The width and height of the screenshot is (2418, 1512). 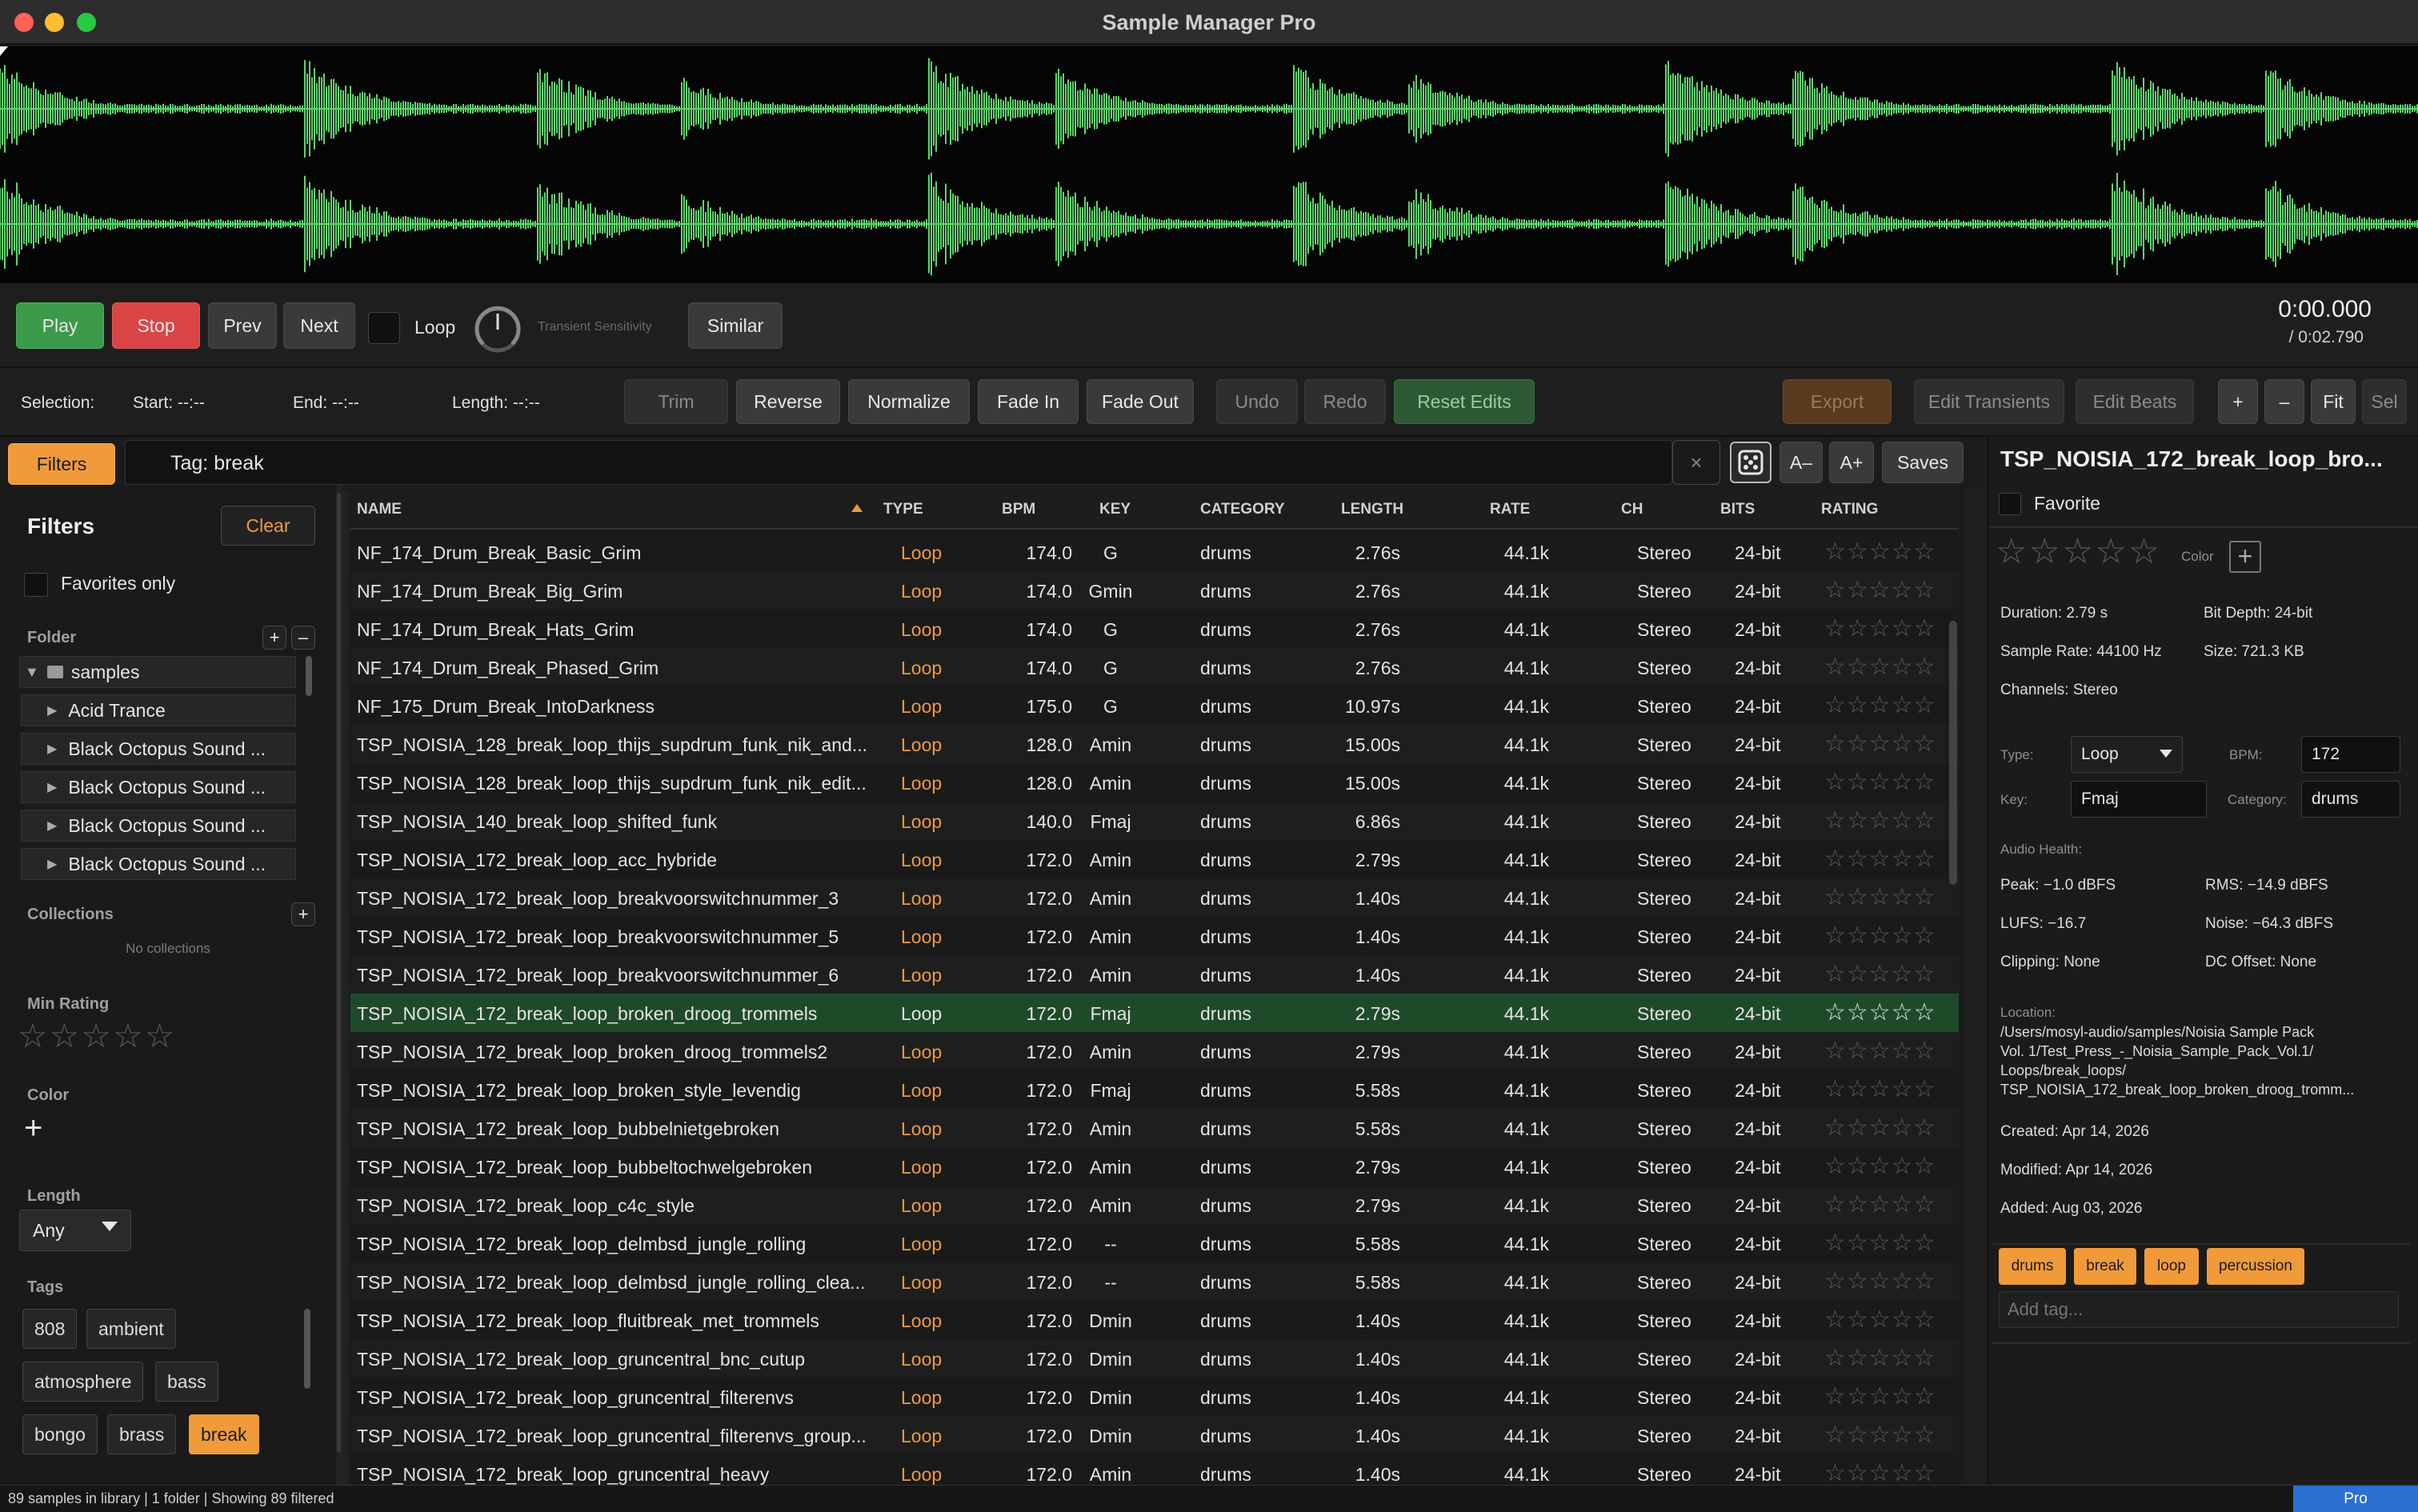 I want to click on undo-button: Undo, so click(x=1257, y=401).